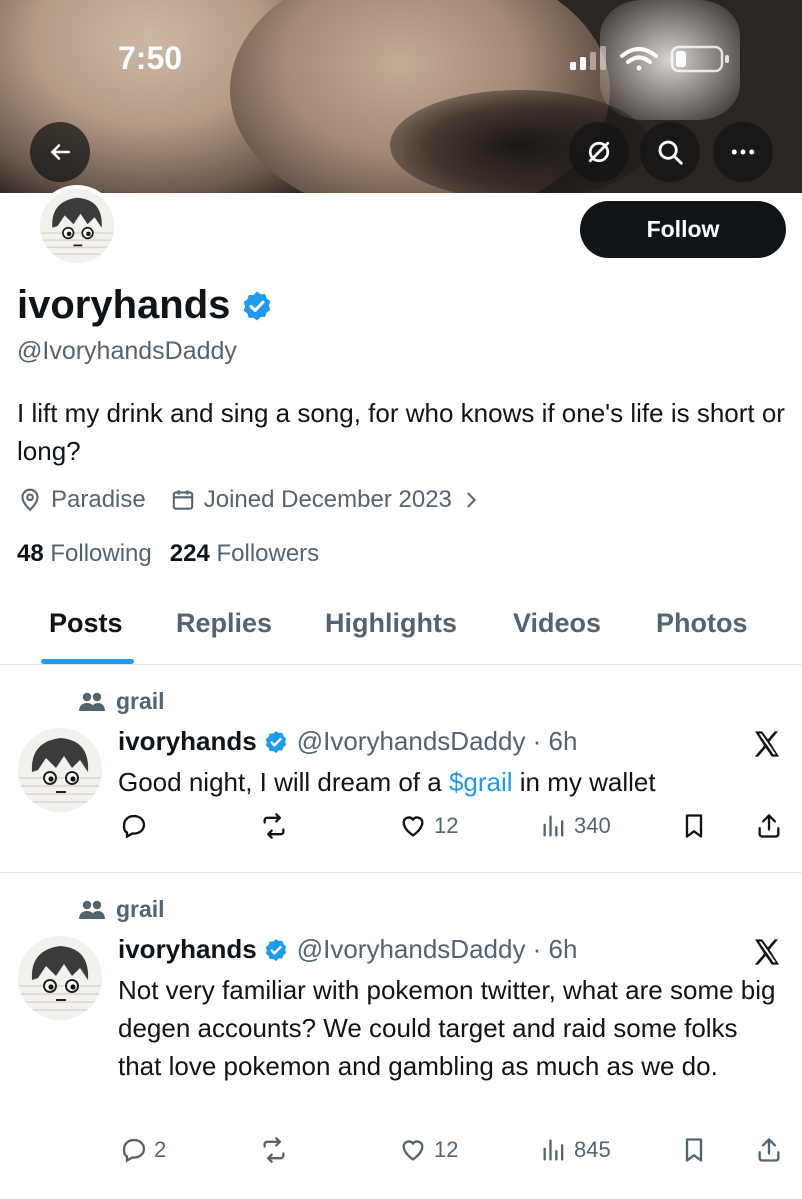 Image resolution: width=802 pixels, height=1199 pixels. I want to click on status-time: 7:50, so click(150, 58).